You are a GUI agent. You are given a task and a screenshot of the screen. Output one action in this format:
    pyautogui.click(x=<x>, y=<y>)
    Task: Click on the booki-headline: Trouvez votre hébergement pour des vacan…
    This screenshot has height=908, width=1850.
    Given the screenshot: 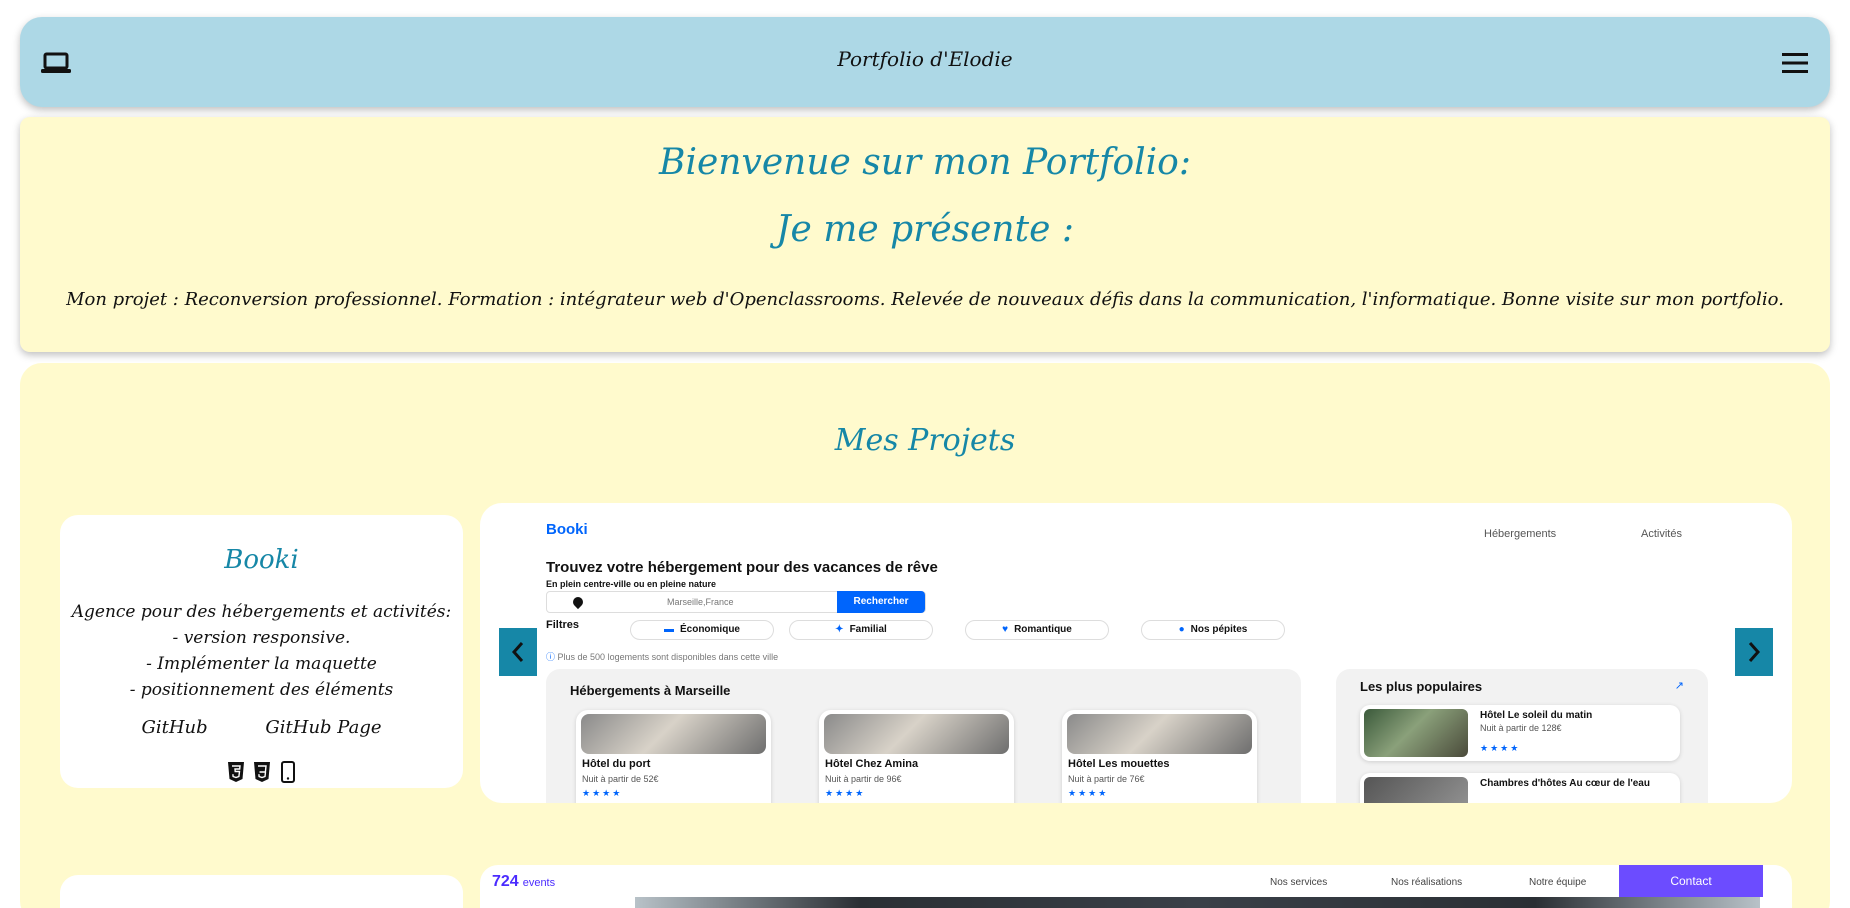 What is the action you would take?
    pyautogui.click(x=742, y=567)
    